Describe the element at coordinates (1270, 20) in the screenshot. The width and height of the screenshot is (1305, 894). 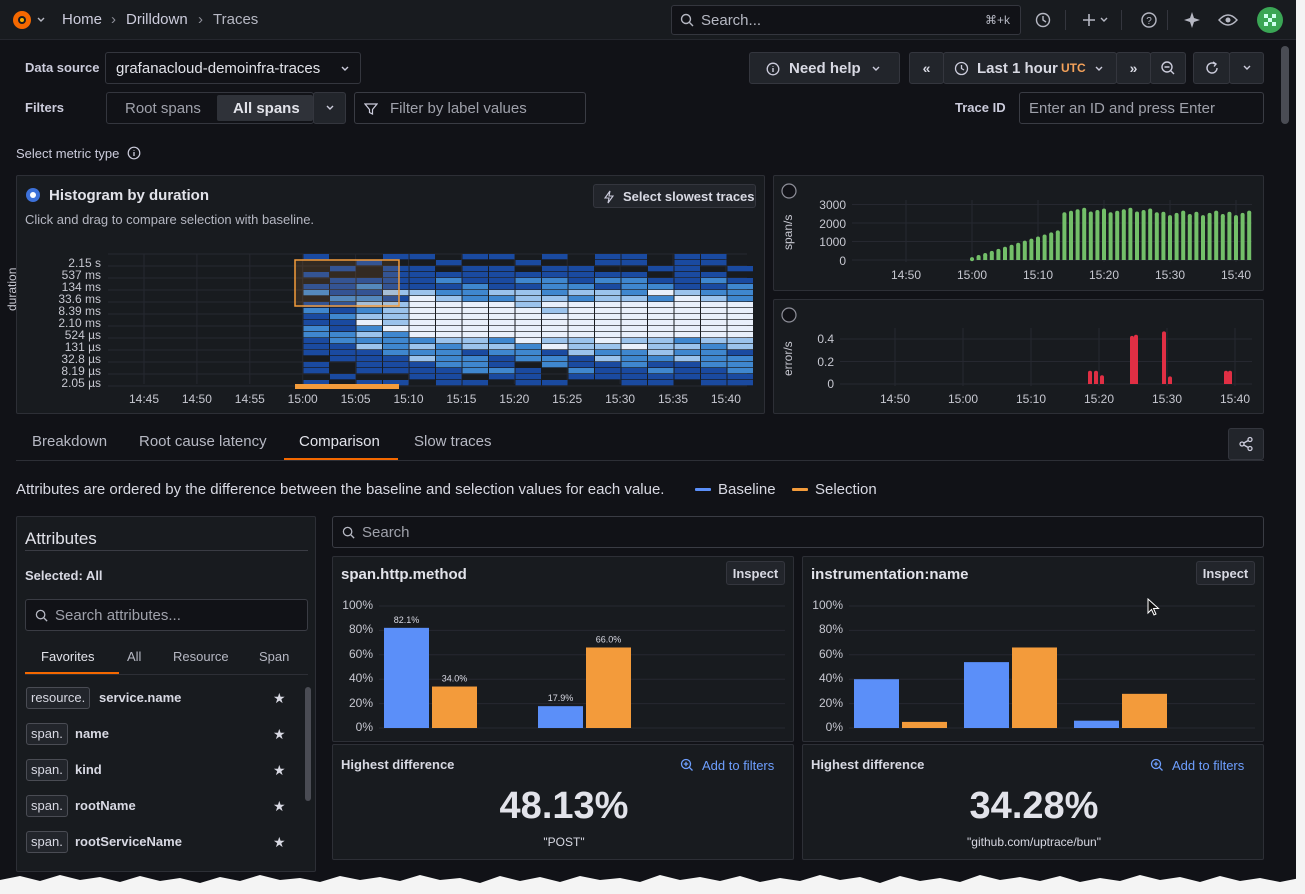
I see `avatar` at that location.